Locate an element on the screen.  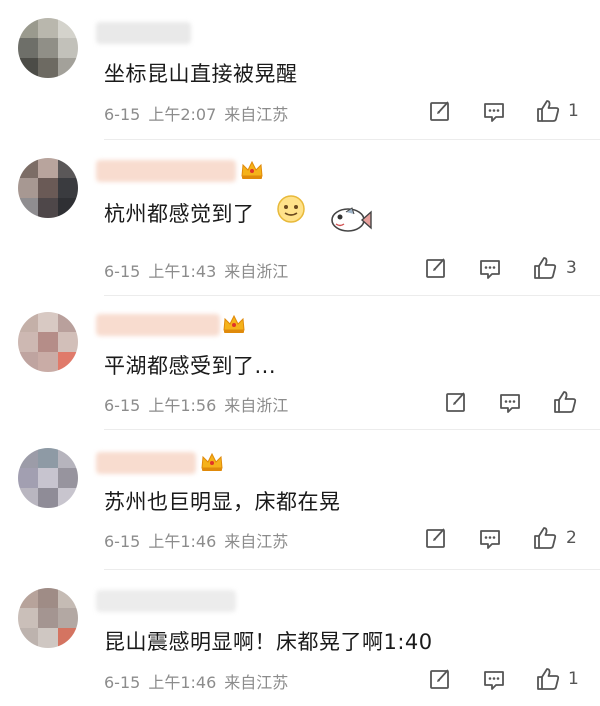
comment-text: 苏州也巨明显，床都在晃 is located at coordinates (222, 502).